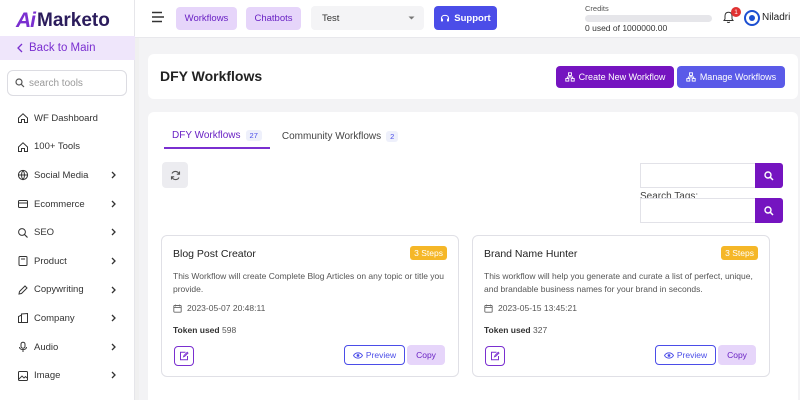  Describe the element at coordinates (67, 318) in the screenshot. I see `sidebar-item-company: Company` at that location.